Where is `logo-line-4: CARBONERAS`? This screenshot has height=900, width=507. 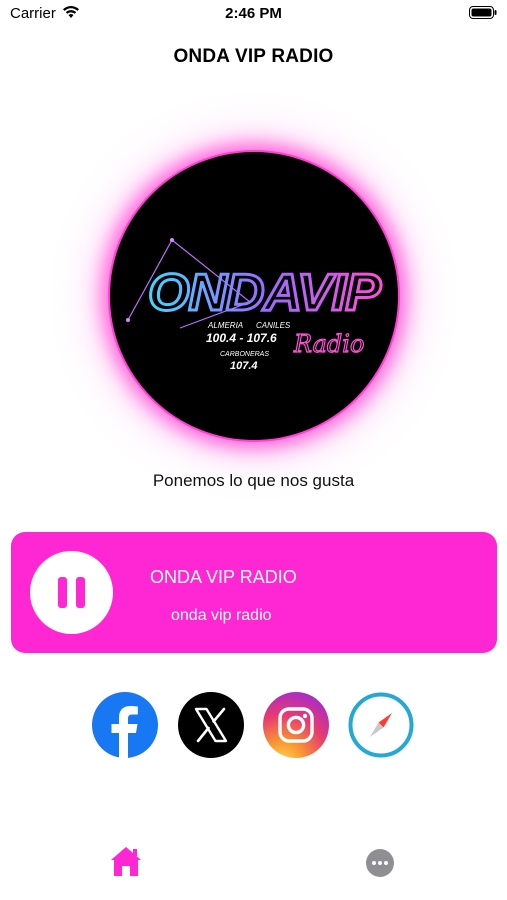
logo-line-4: CARBONERAS is located at coordinates (244, 354).